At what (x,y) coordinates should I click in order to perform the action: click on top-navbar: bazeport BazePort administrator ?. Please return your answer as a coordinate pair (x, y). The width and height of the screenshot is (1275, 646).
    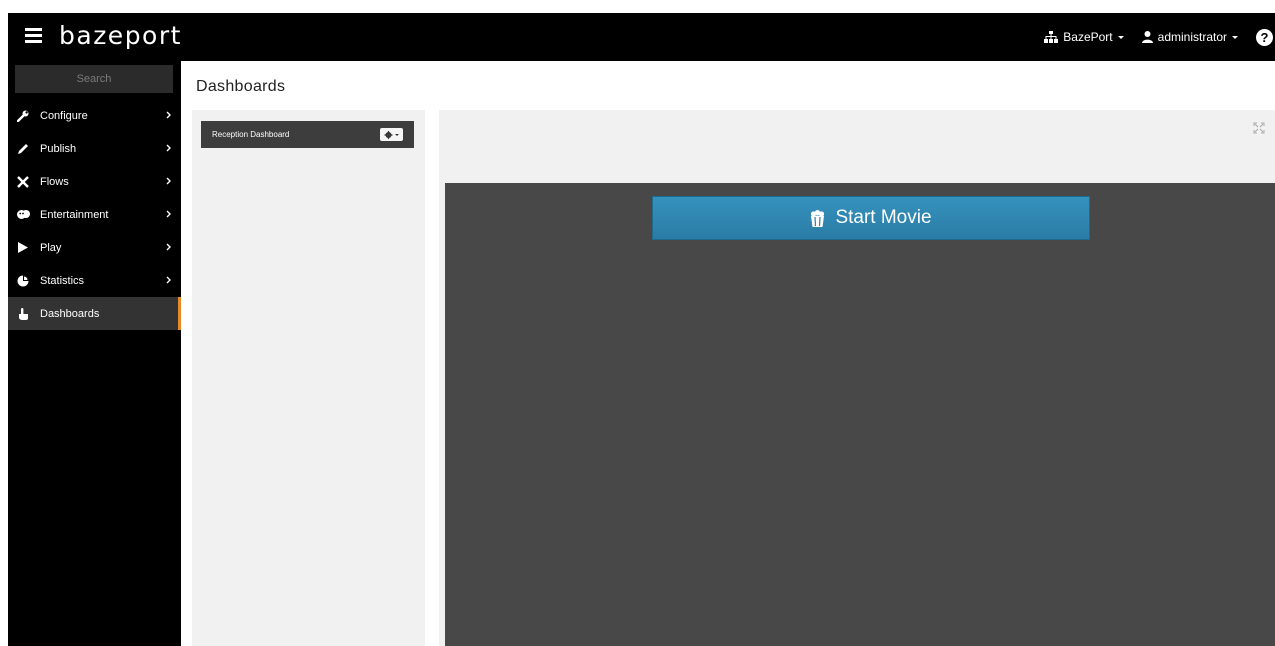
    Looking at the image, I should click on (641, 37).